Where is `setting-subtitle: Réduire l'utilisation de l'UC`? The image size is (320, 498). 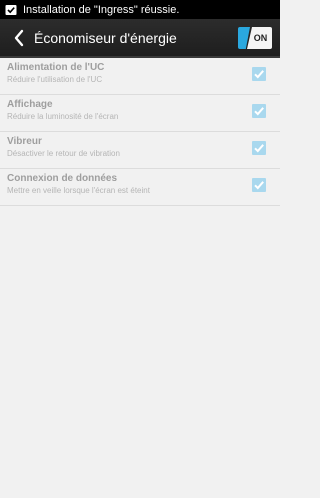
setting-subtitle: Réduire l'utilisation de l'UC is located at coordinates (55, 79).